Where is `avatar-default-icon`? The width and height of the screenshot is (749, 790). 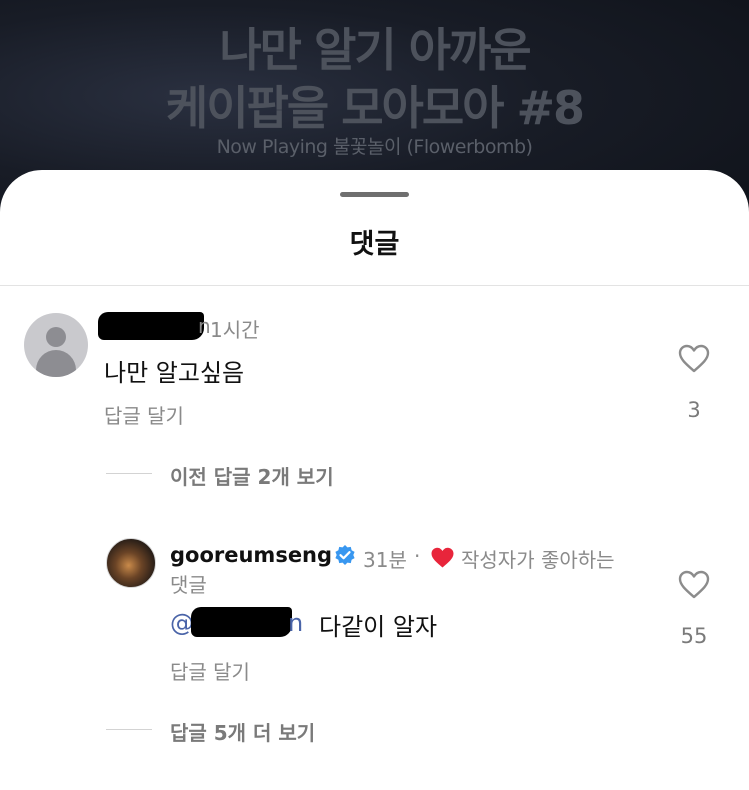 avatar-default-icon is located at coordinates (56, 345).